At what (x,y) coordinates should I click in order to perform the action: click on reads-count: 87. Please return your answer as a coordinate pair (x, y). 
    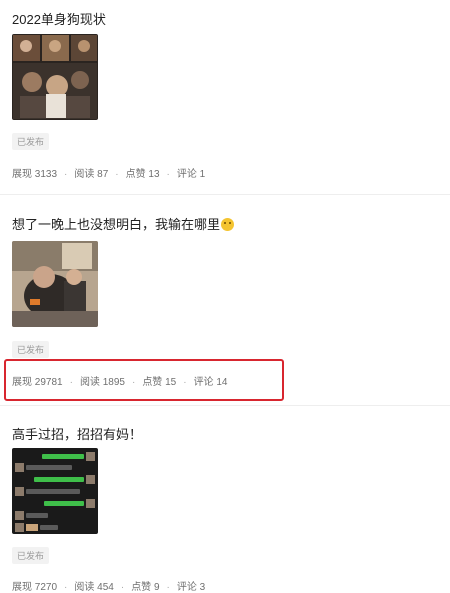
    Looking at the image, I should click on (103, 174).